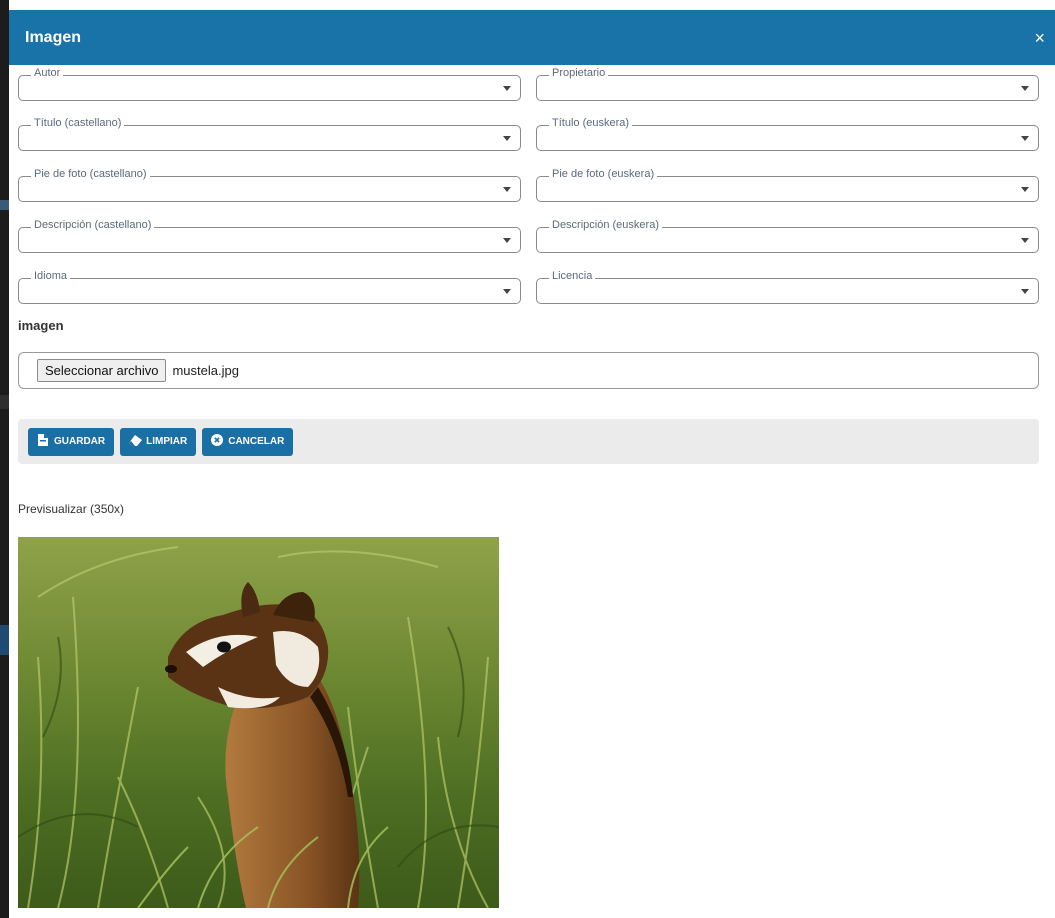  Describe the element at coordinates (53, 37) in the screenshot. I see `modal-title: Imagen` at that location.